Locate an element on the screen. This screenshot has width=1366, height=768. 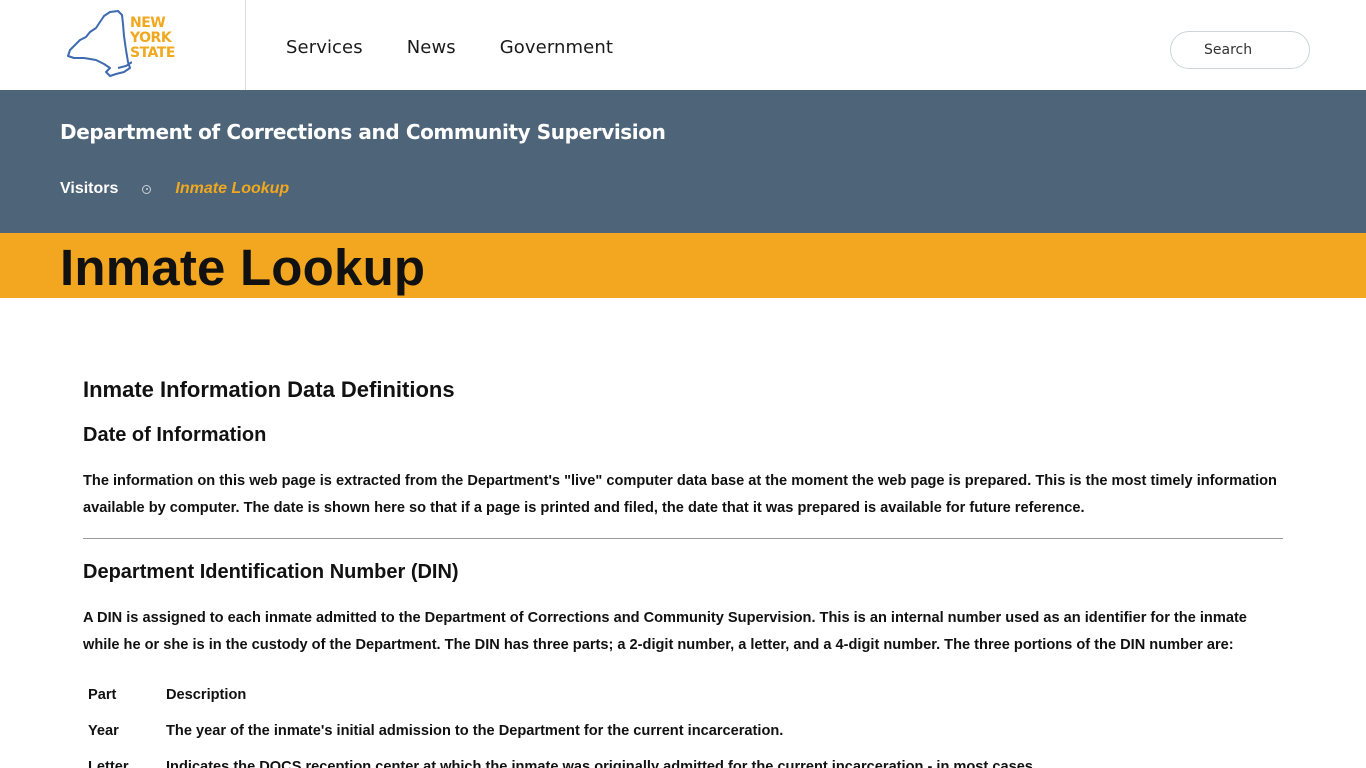
nav-government: Government is located at coordinates (556, 47).